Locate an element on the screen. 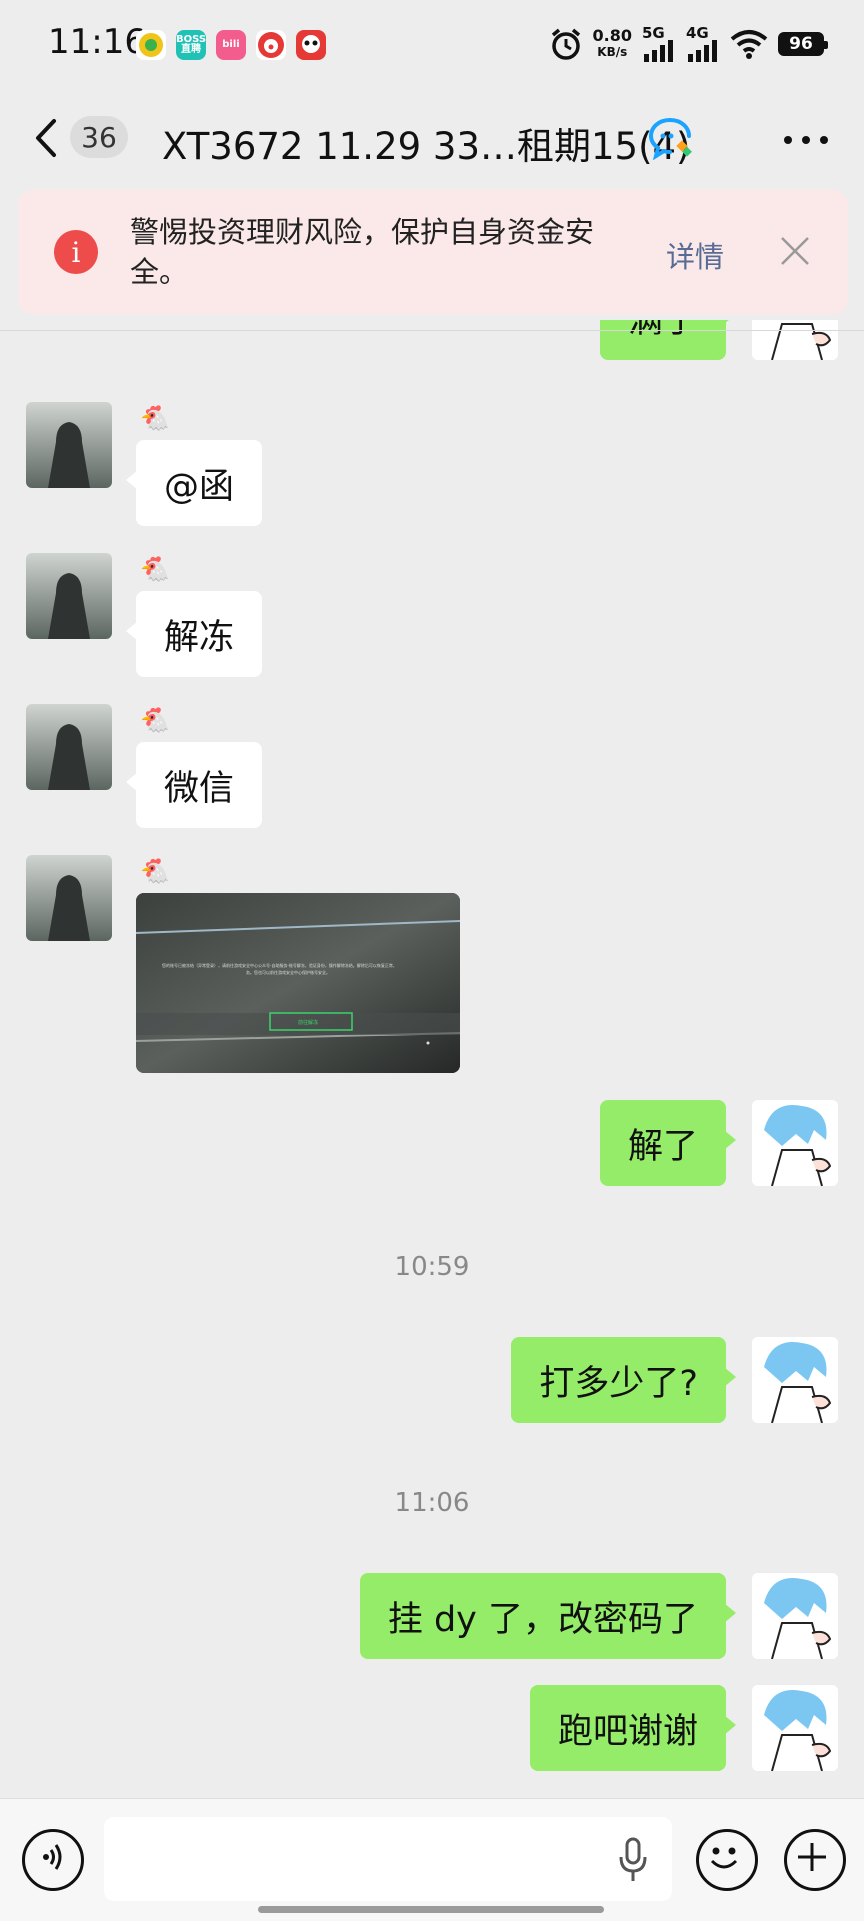 The height and width of the screenshot is (1921, 864). notification-app-icons: BOSS直聘 bili is located at coordinates (231, 45).